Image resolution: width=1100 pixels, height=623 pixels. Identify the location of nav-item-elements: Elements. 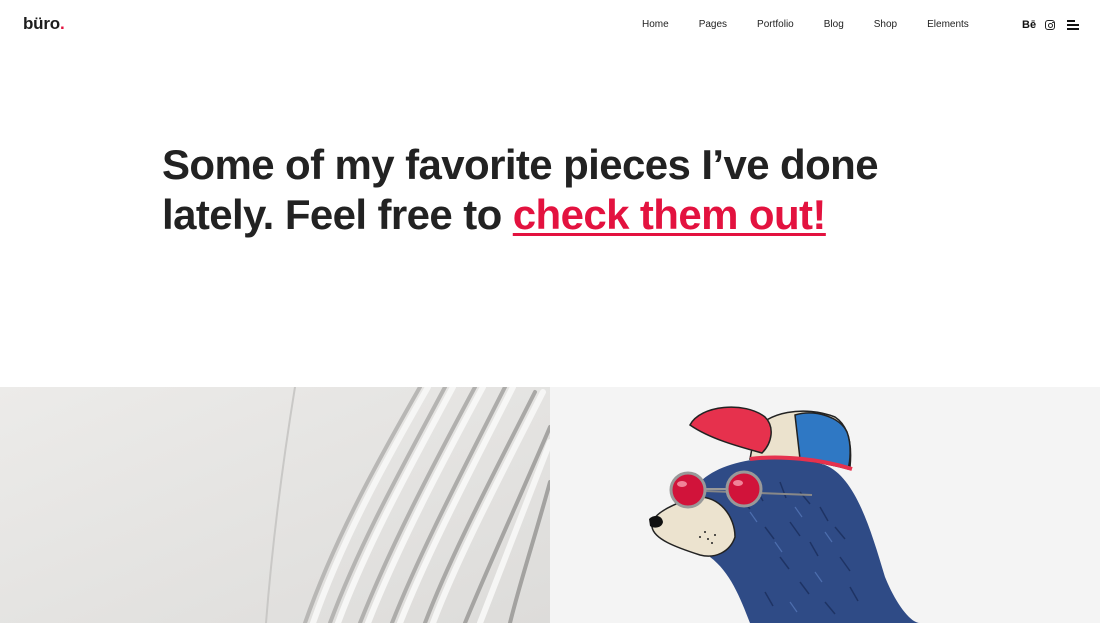
(948, 25).